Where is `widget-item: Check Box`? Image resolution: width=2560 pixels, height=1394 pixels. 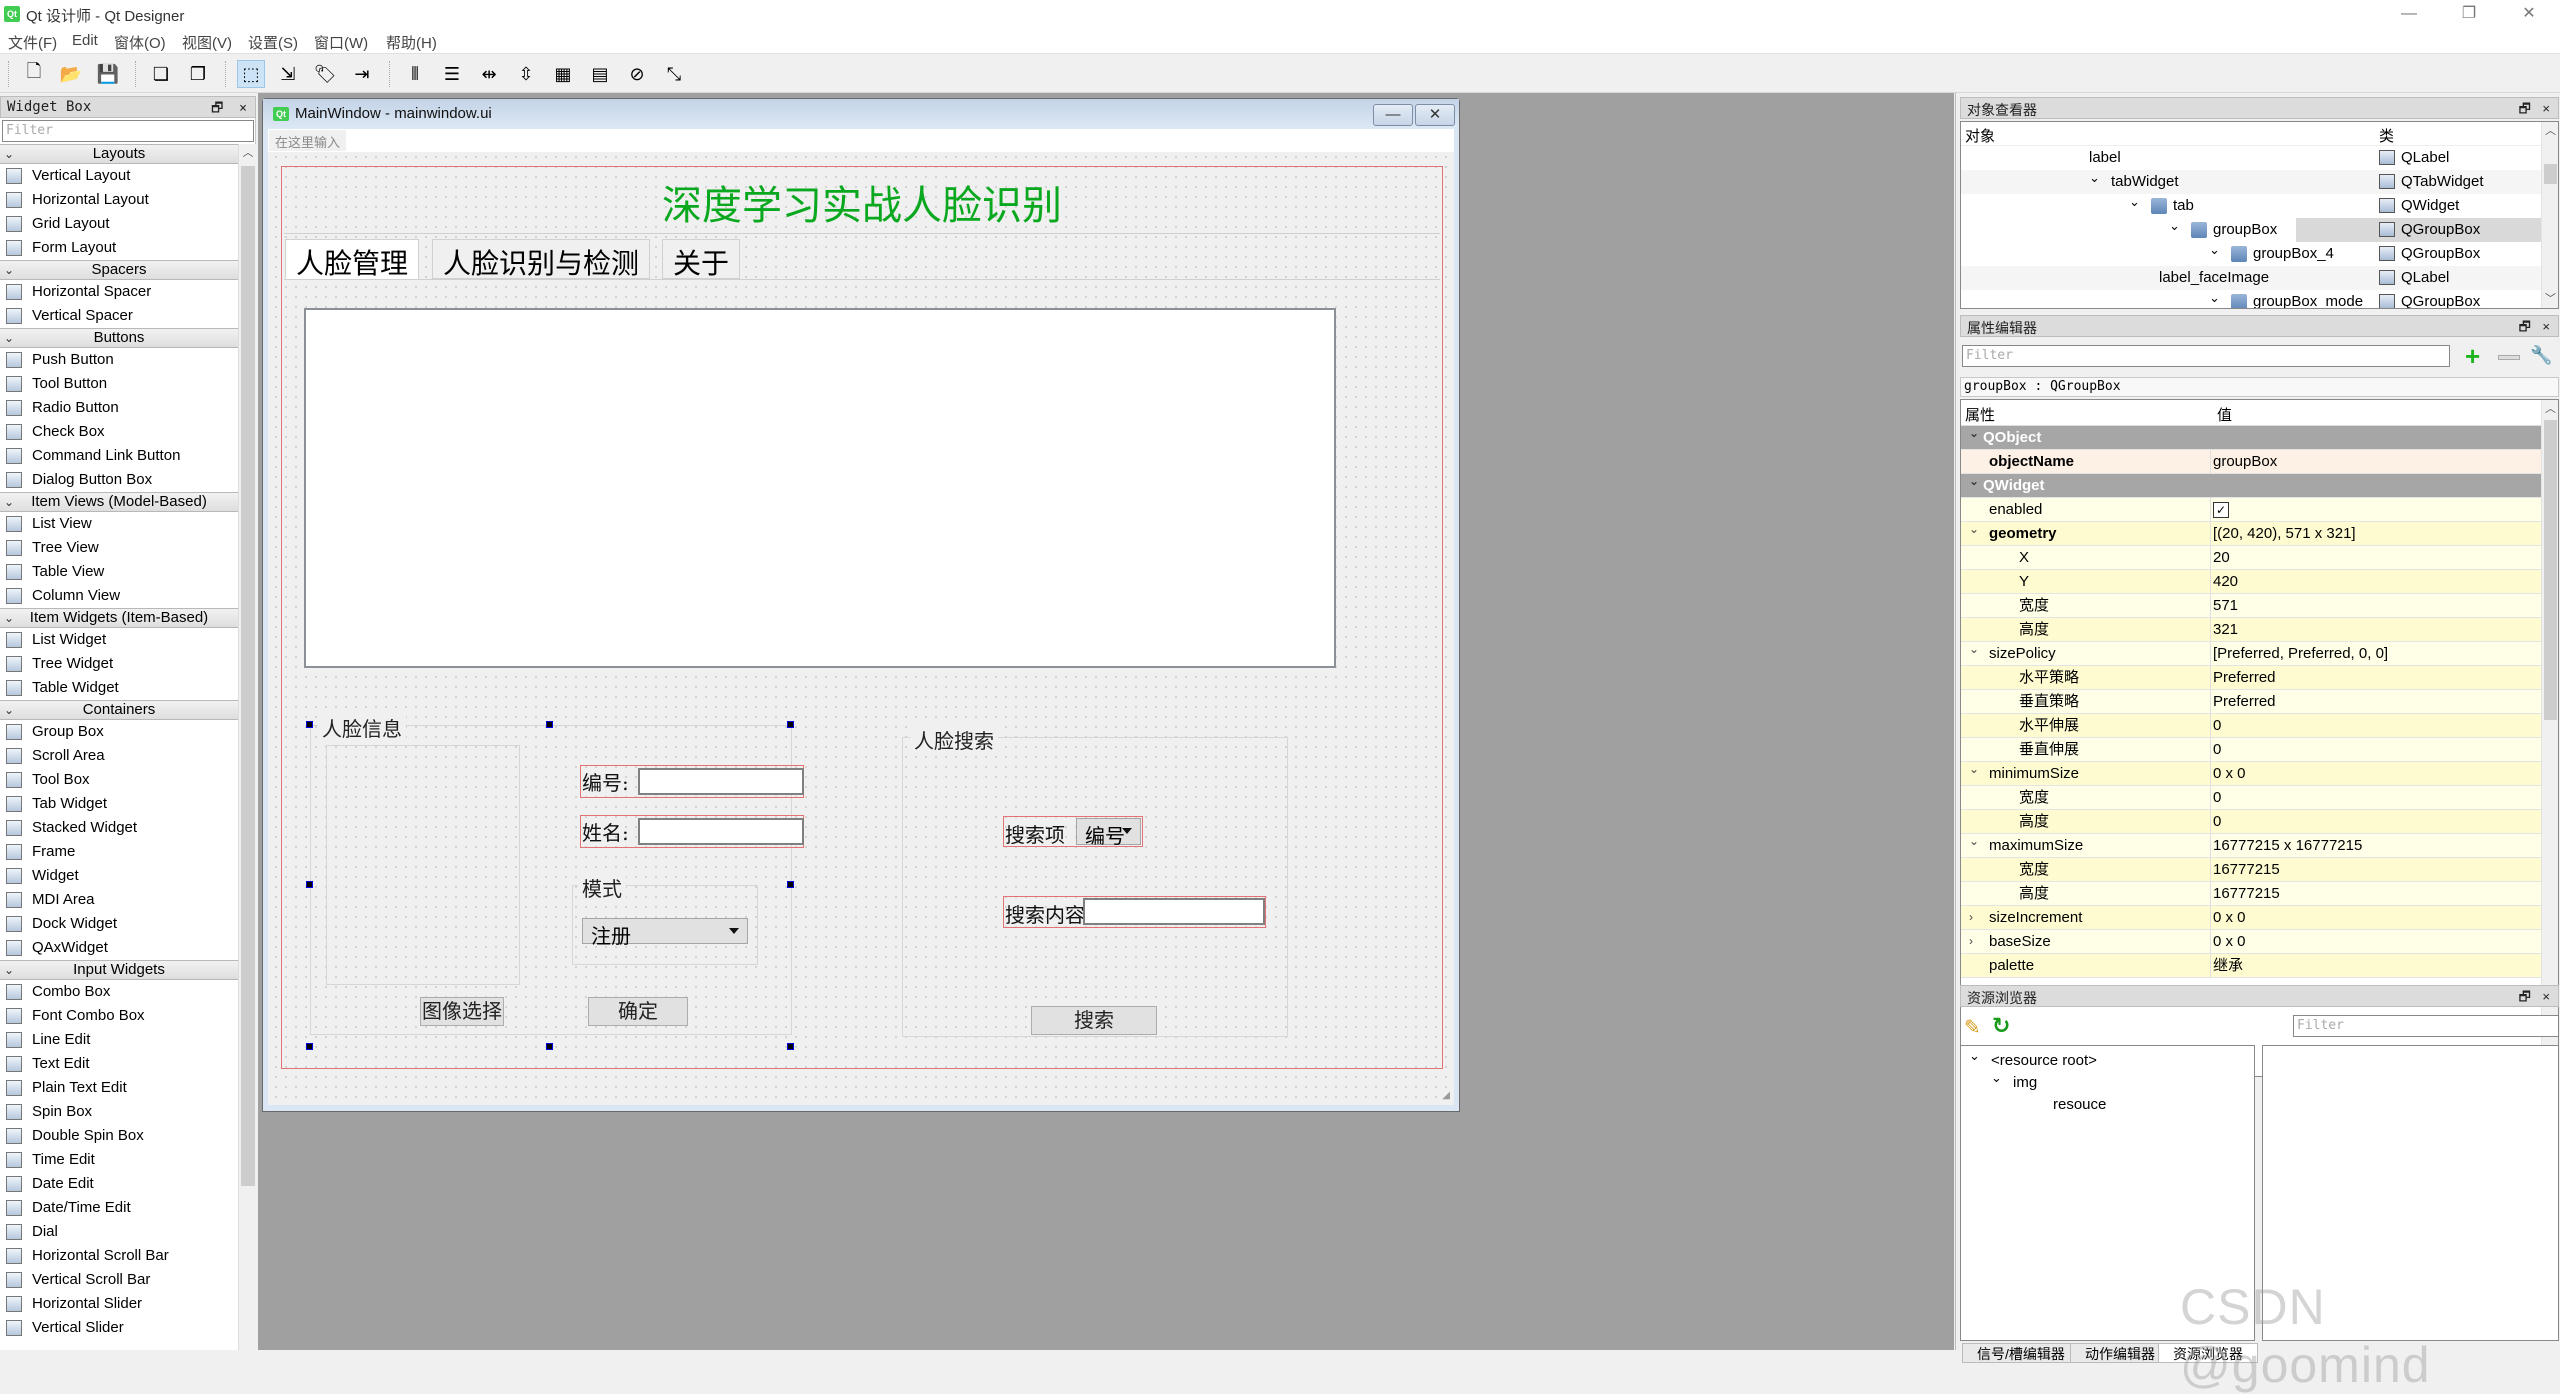
widget-item: Check Box is located at coordinates (119, 432).